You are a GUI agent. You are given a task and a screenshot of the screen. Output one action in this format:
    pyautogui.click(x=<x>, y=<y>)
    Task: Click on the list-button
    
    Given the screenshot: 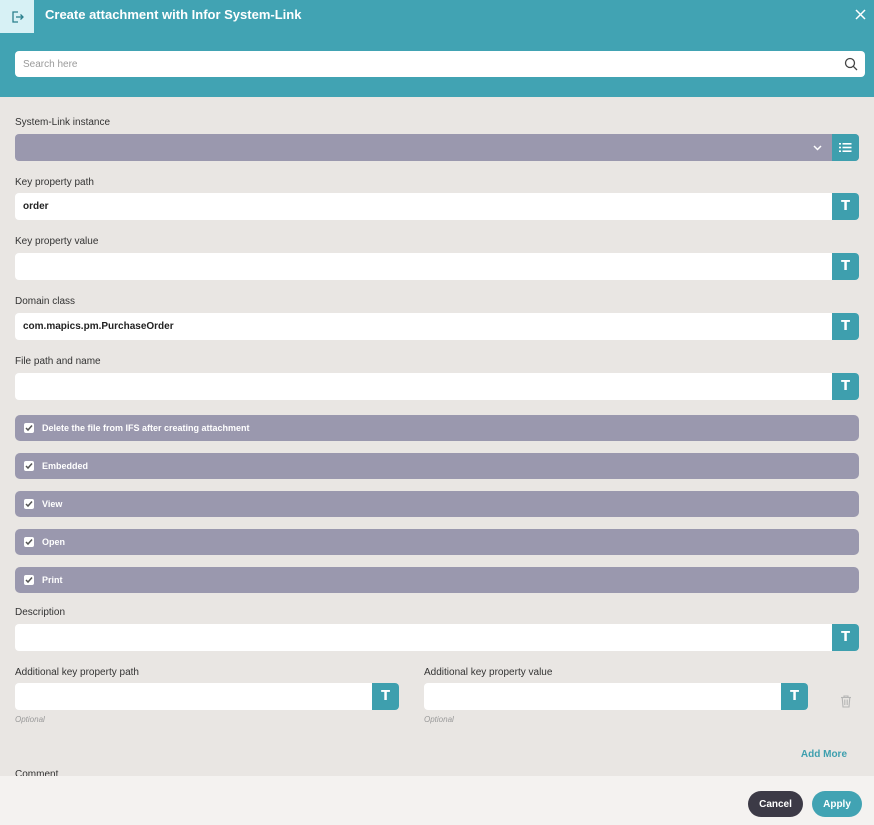 What is the action you would take?
    pyautogui.click(x=845, y=147)
    